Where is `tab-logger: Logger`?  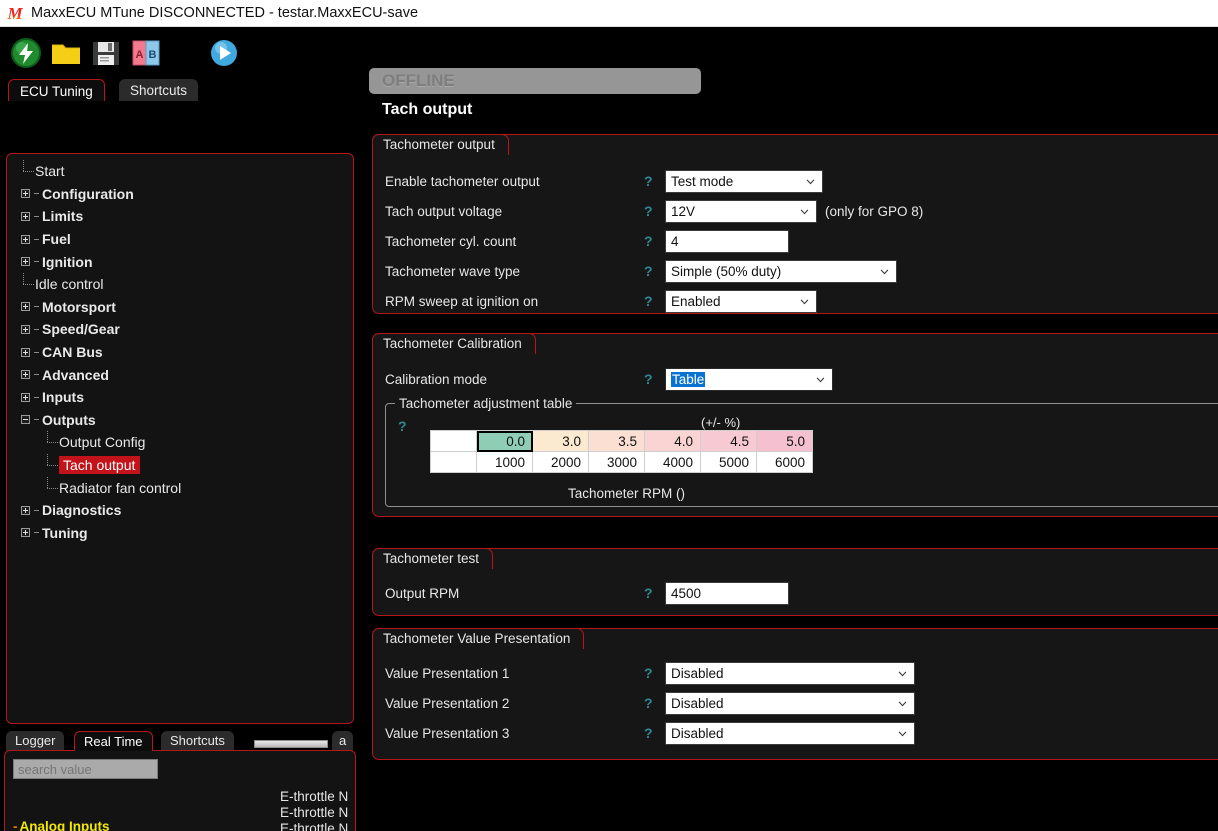
tab-logger: Logger is located at coordinates (35, 741).